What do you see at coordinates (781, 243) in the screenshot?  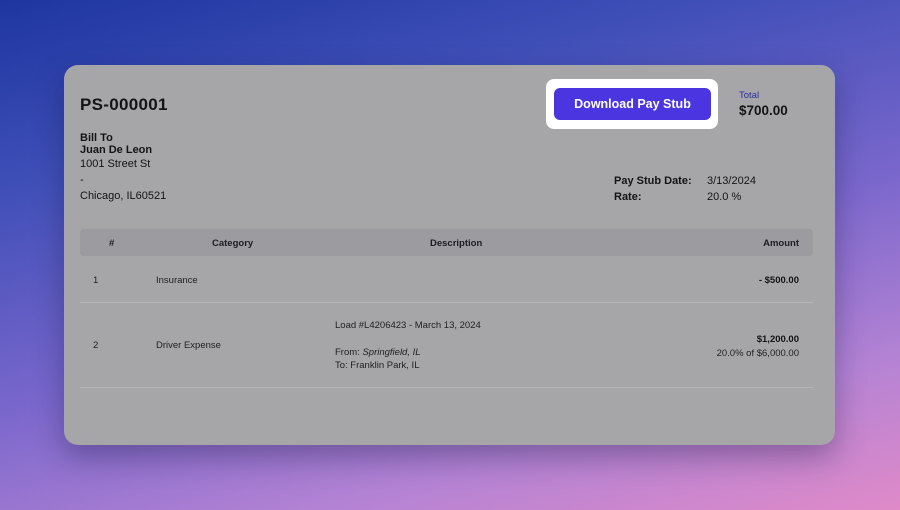 I see `header-amount: Amount` at bounding box center [781, 243].